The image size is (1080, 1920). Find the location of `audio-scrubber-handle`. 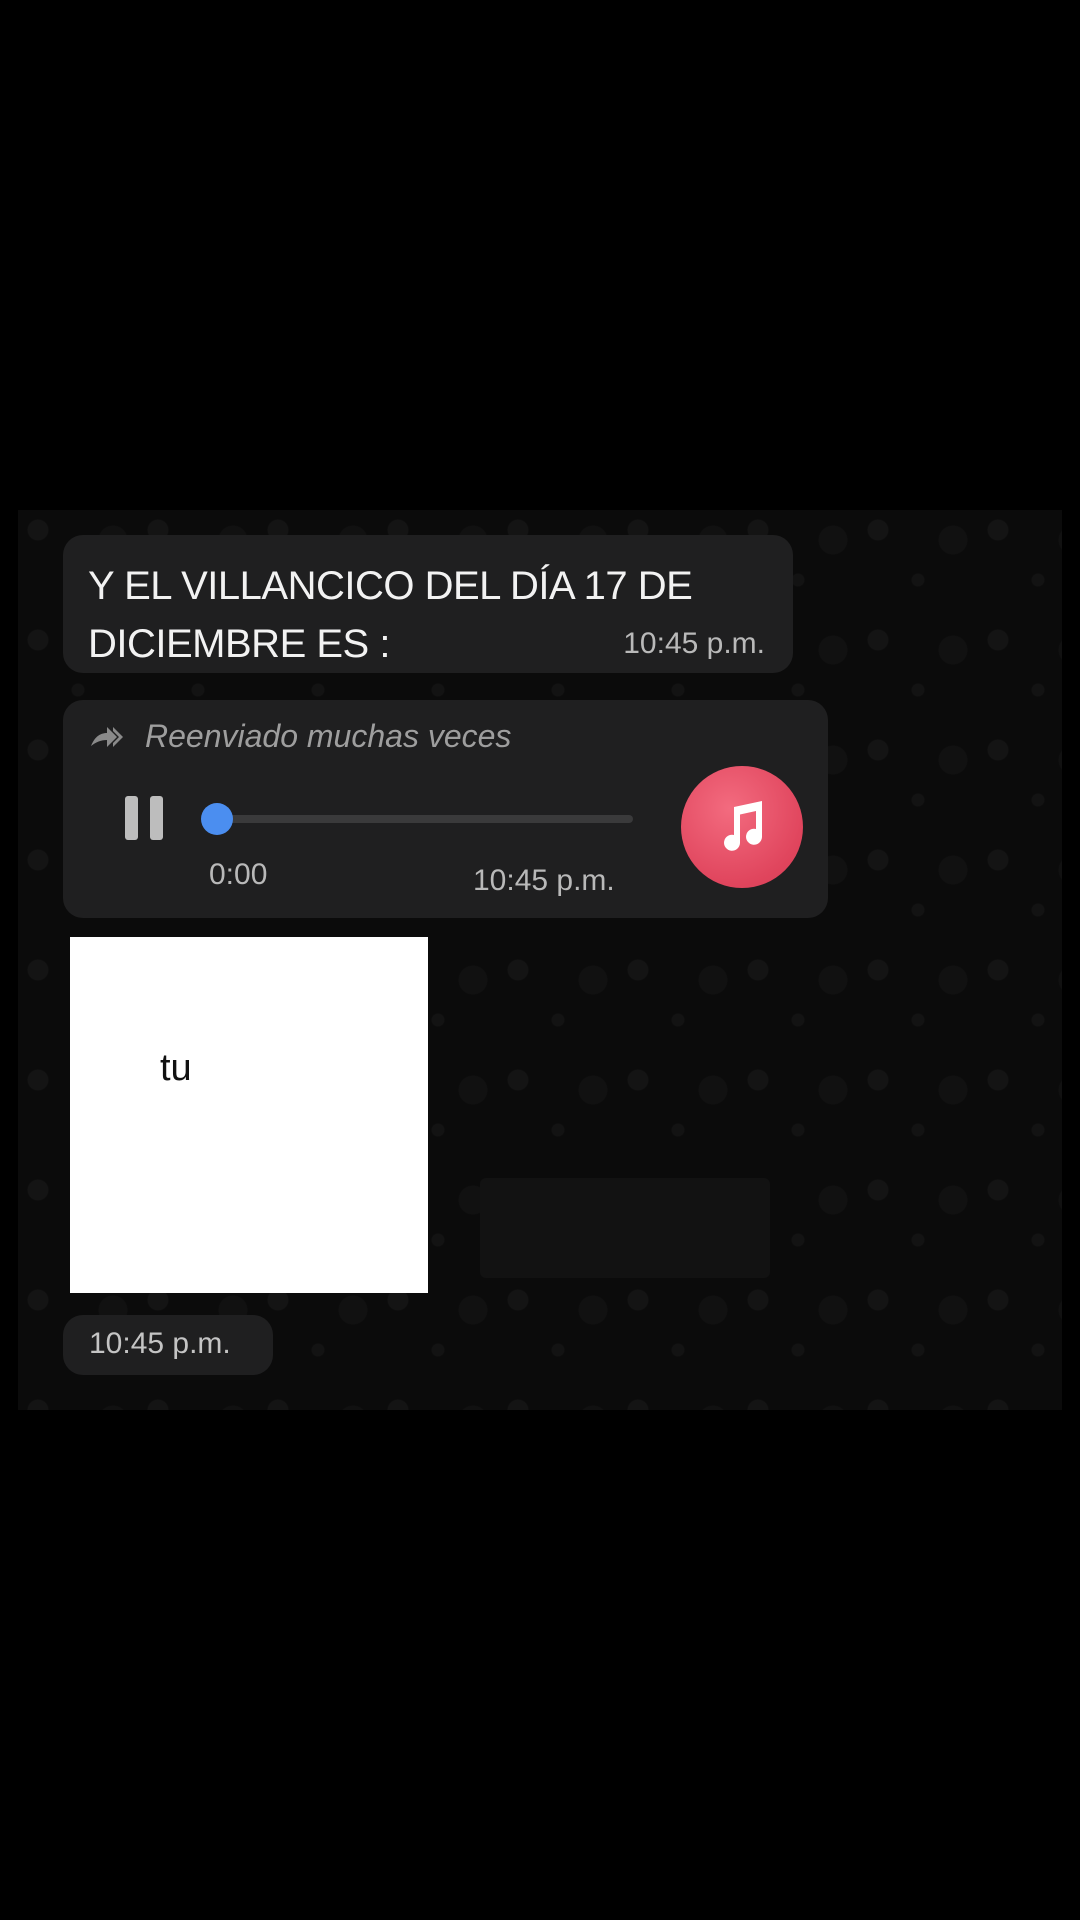

audio-scrubber-handle is located at coordinates (217, 819).